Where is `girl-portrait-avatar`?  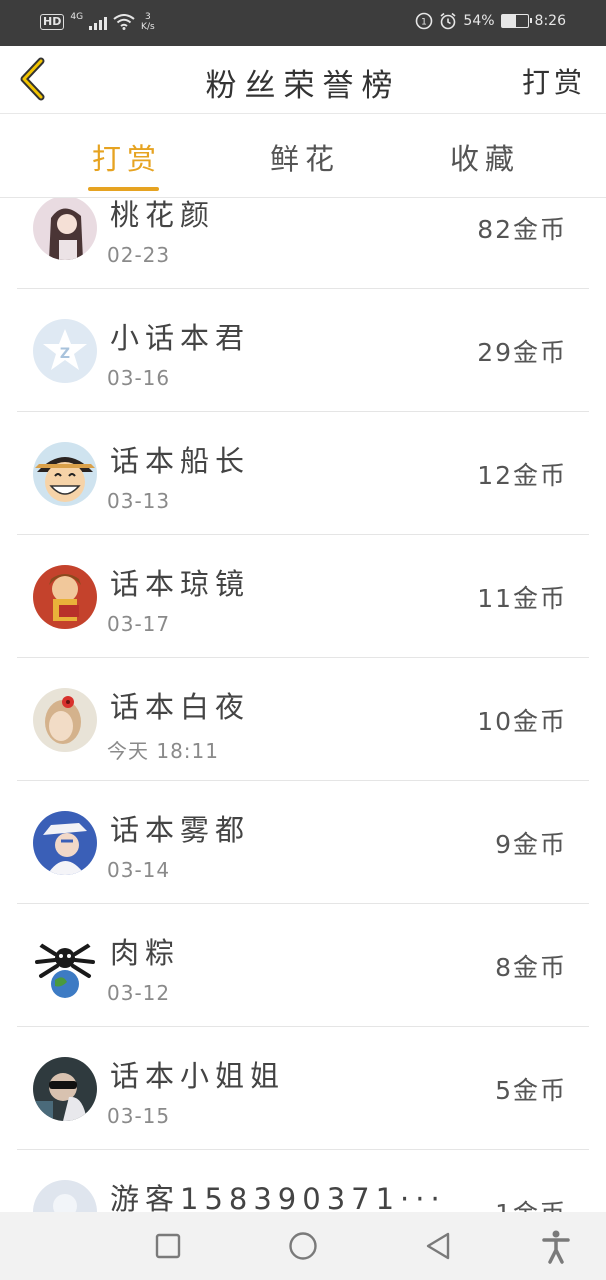
girl-portrait-avatar is located at coordinates (65, 229).